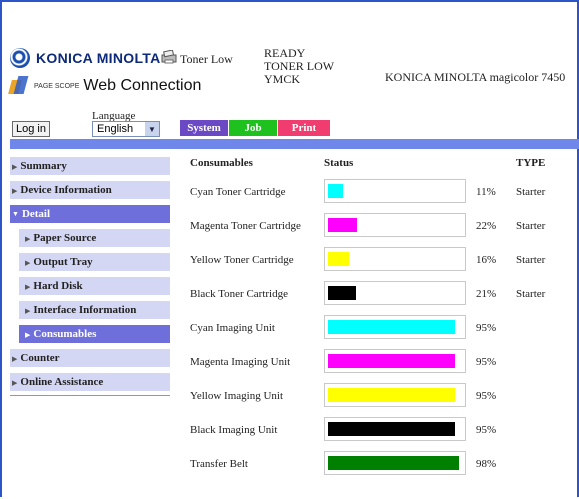  I want to click on sidebar-divider, so click(90, 395).